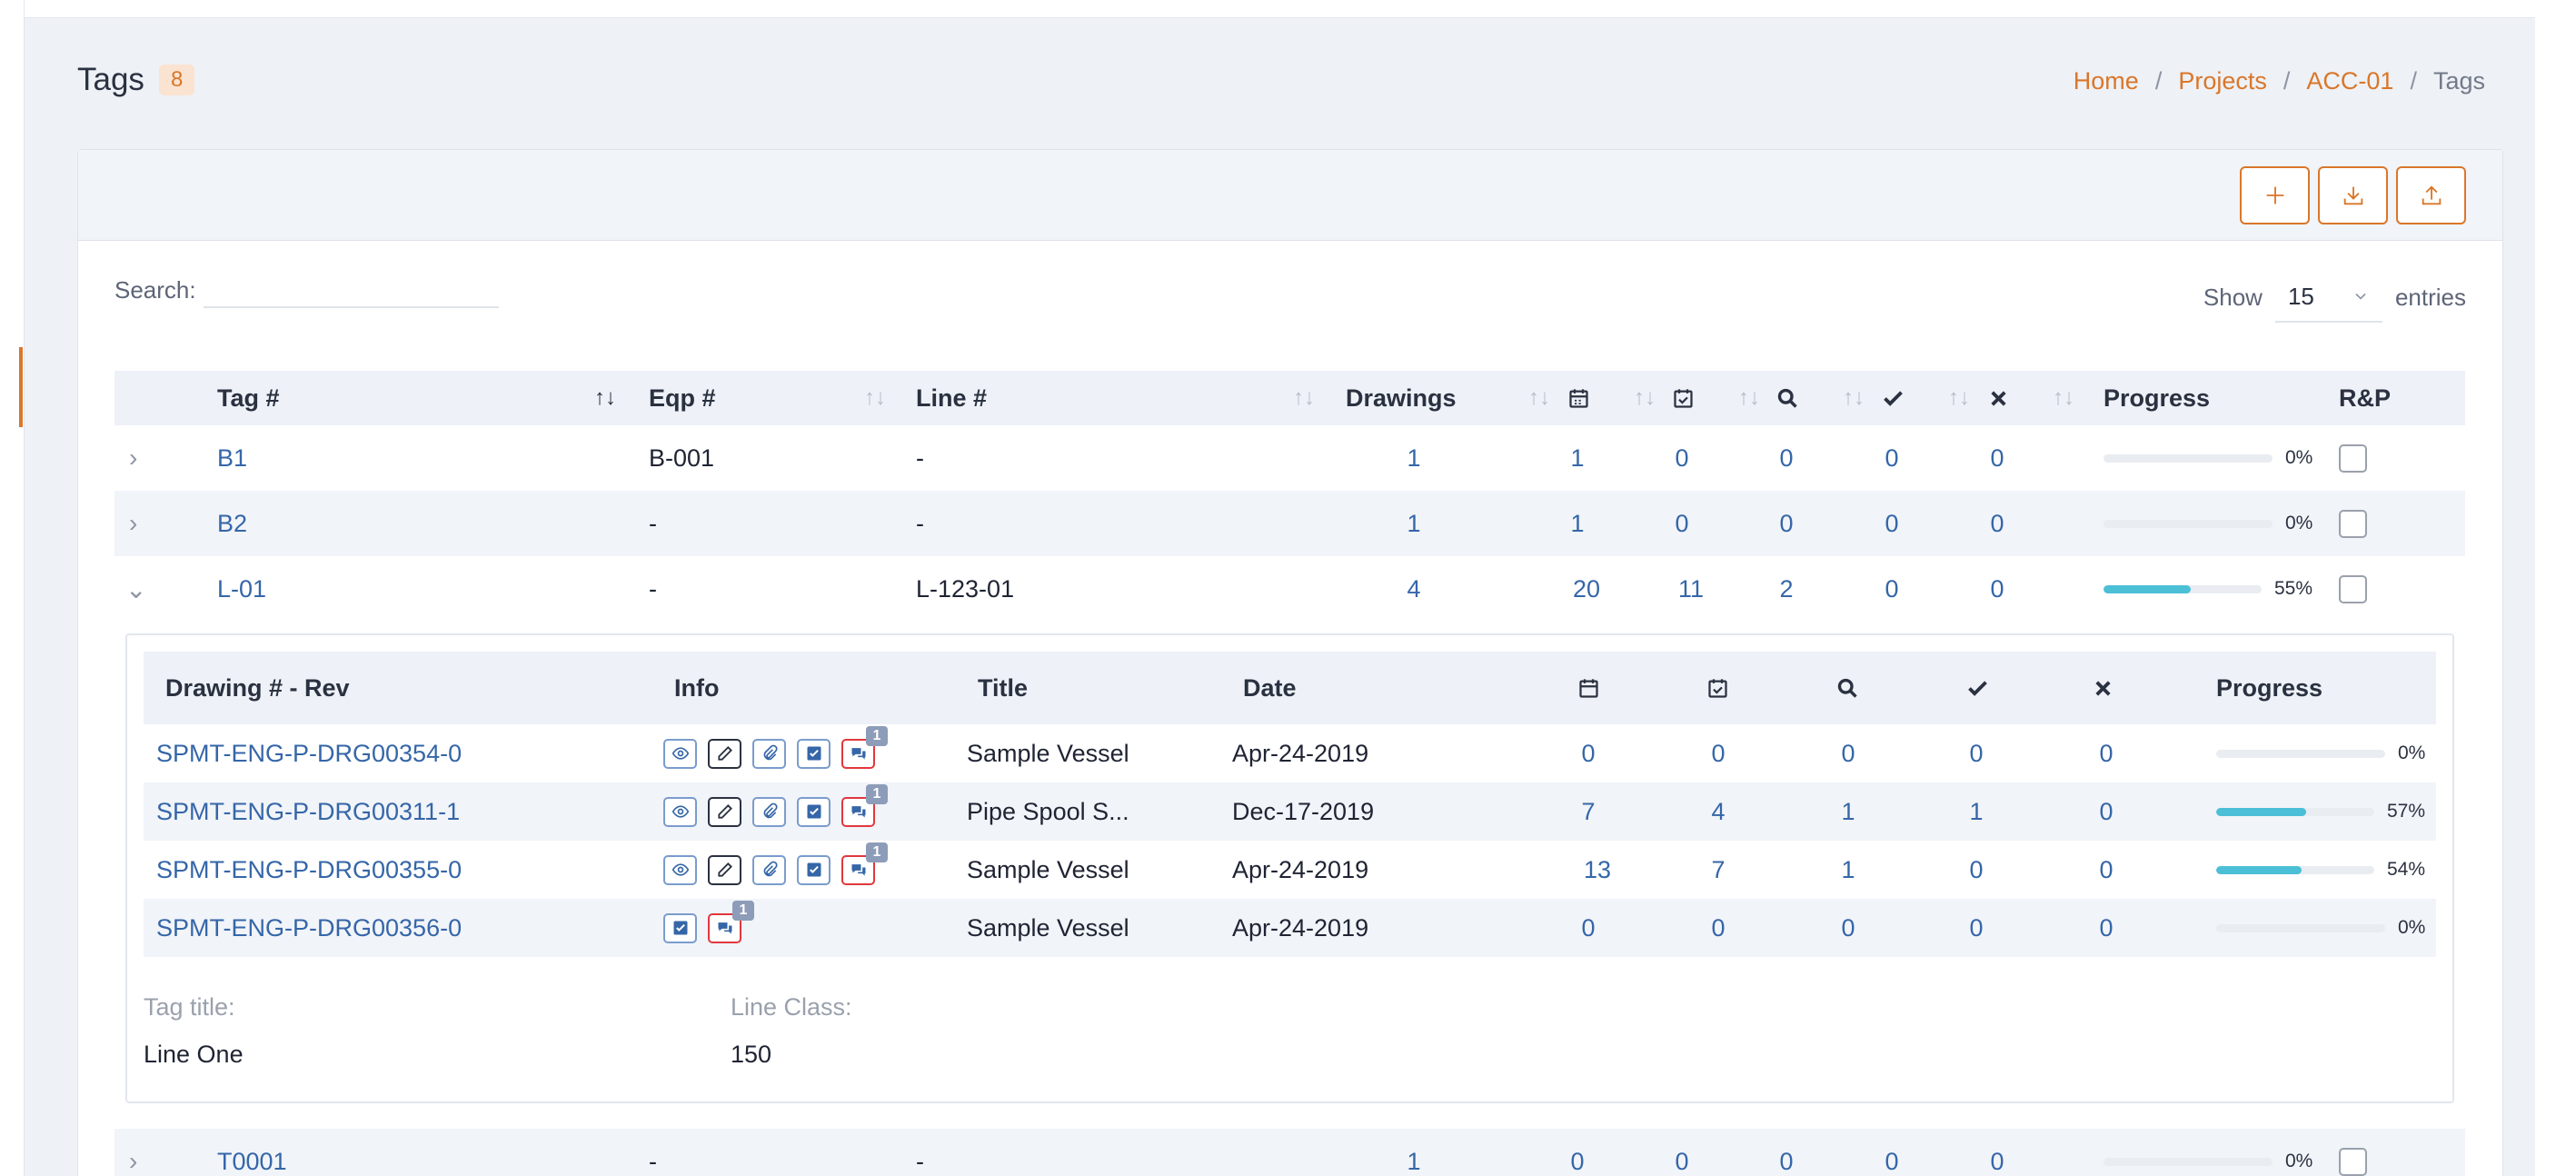 This screenshot has height=1176, width=2576. What do you see at coordinates (308, 812) in the screenshot?
I see `drawing-link: SPMT-ENG-P-DRG00311-1` at bounding box center [308, 812].